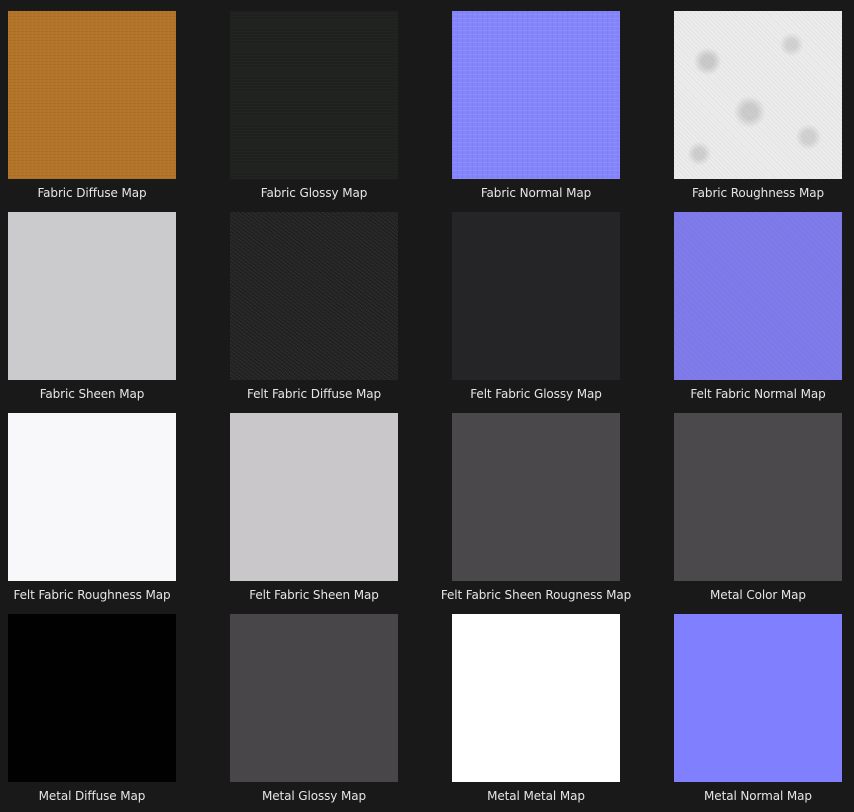 This screenshot has height=812, width=854. I want to click on map-label: Metal Normal Map, so click(758, 796).